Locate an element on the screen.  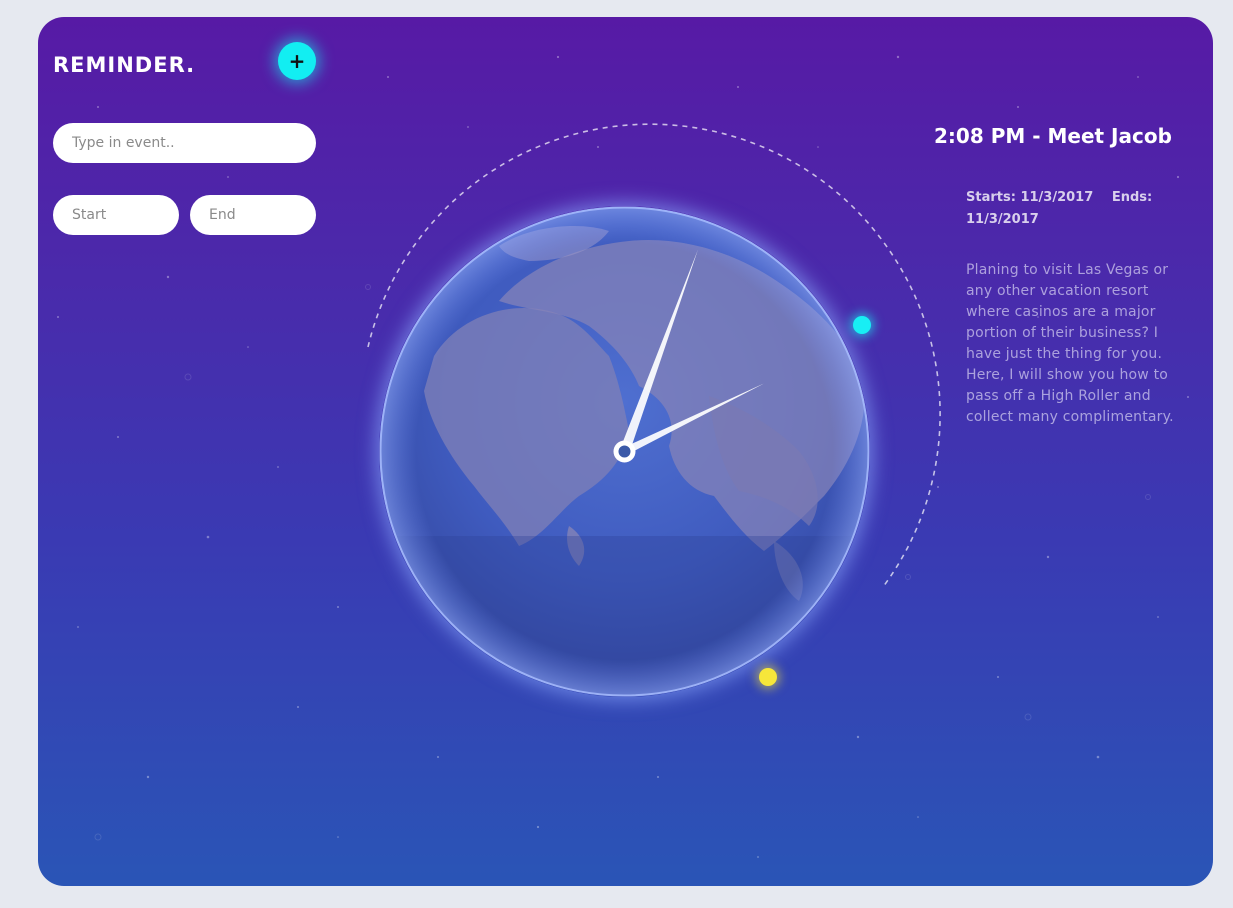
end-input is located at coordinates (253, 215).